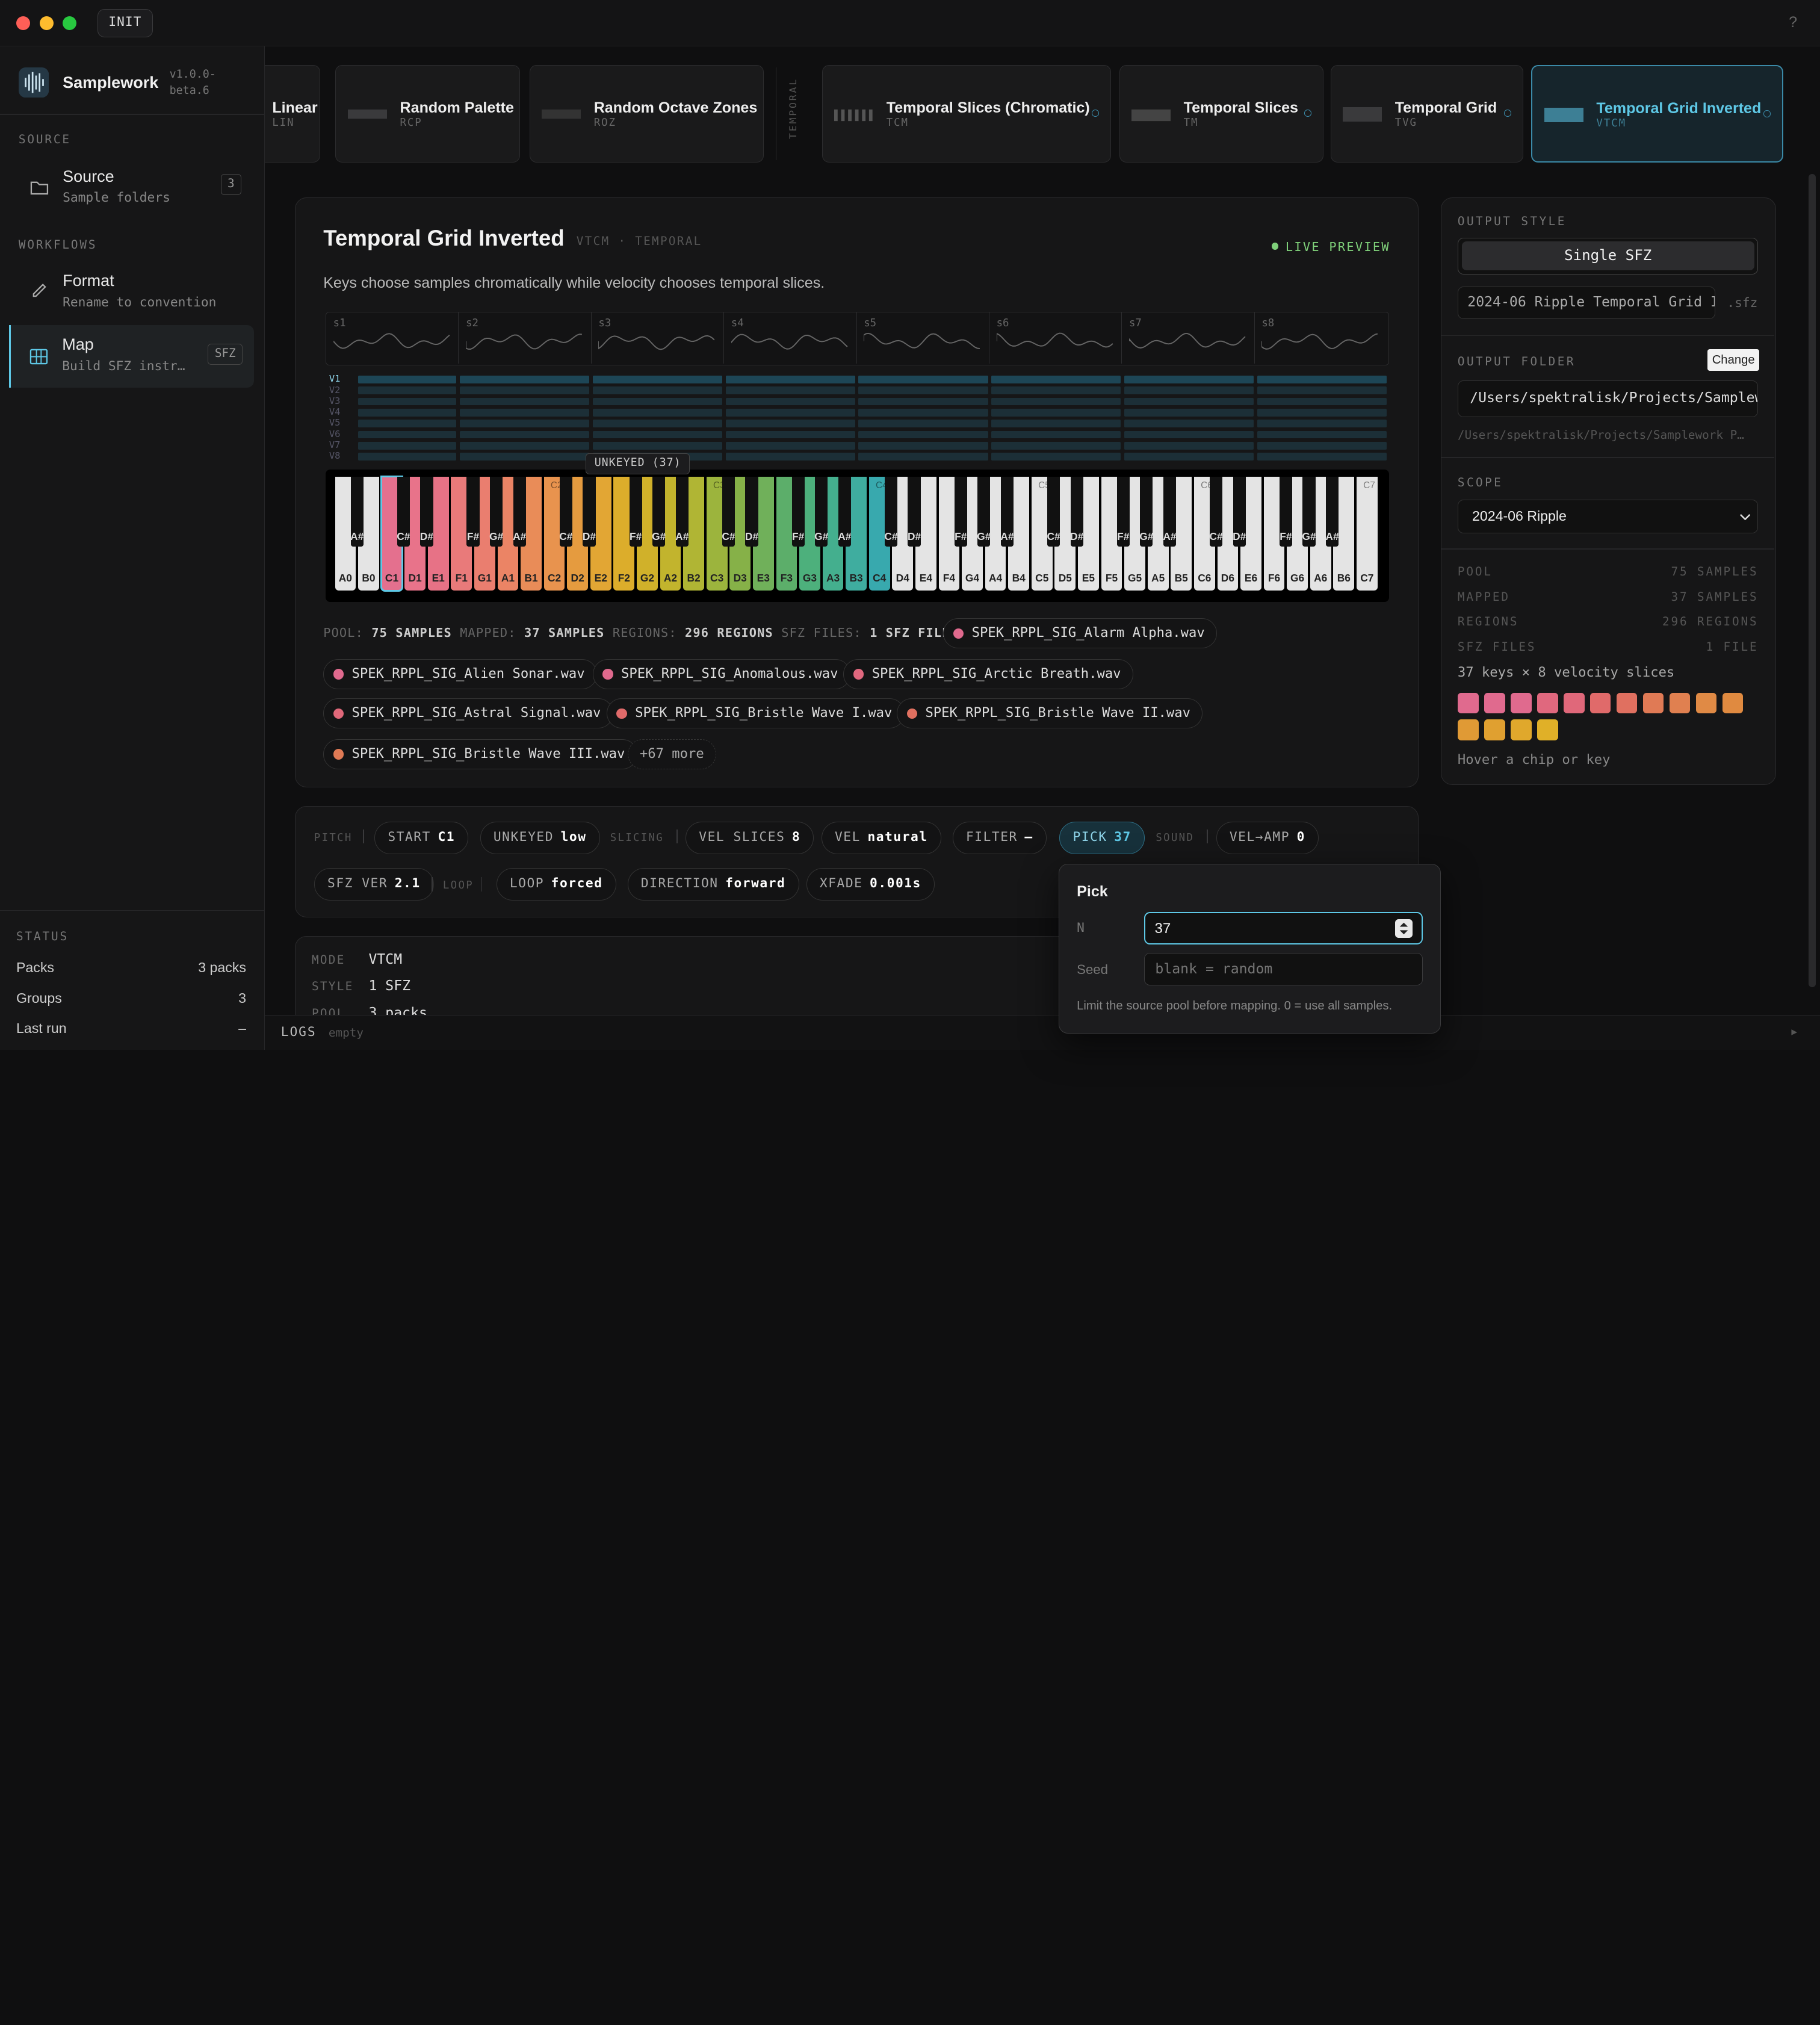  What do you see at coordinates (540, 838) in the screenshot?
I see `unkeyed-pill: UNKEYED low` at bounding box center [540, 838].